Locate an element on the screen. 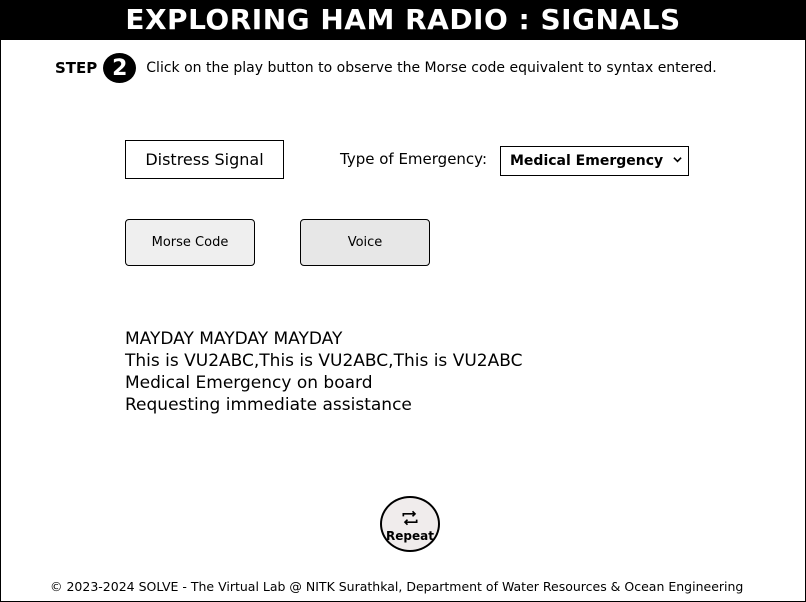 This screenshot has height=602, width=806. emergency-type-select: Medical Emergency is located at coordinates (594, 161).